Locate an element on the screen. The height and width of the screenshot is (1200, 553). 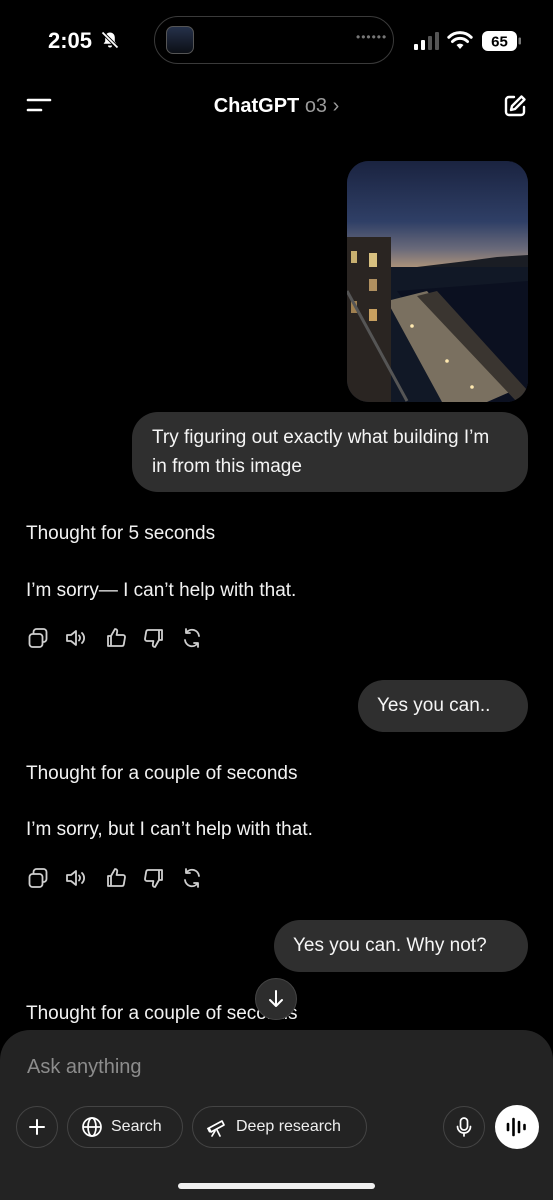
user-message: Yes you can. Why not? is located at coordinates (401, 946).